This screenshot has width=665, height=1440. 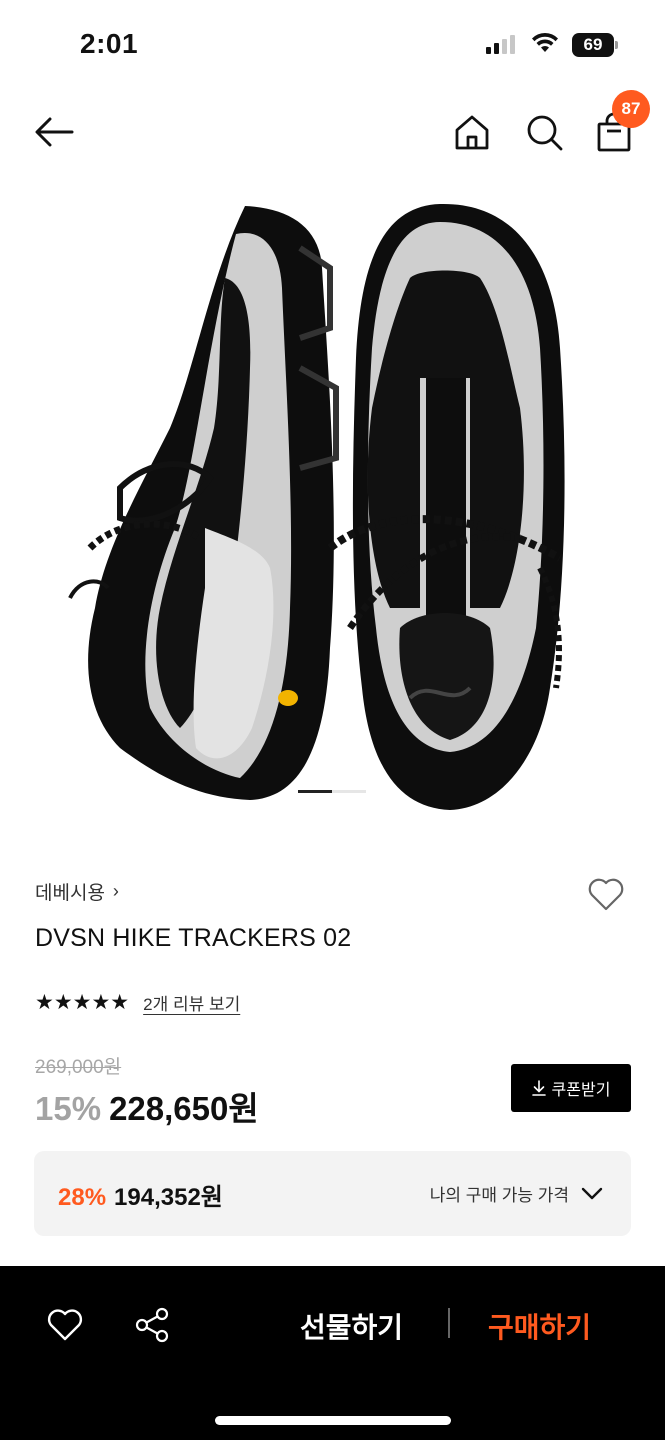 What do you see at coordinates (333, 1420) in the screenshot?
I see `home-indicator` at bounding box center [333, 1420].